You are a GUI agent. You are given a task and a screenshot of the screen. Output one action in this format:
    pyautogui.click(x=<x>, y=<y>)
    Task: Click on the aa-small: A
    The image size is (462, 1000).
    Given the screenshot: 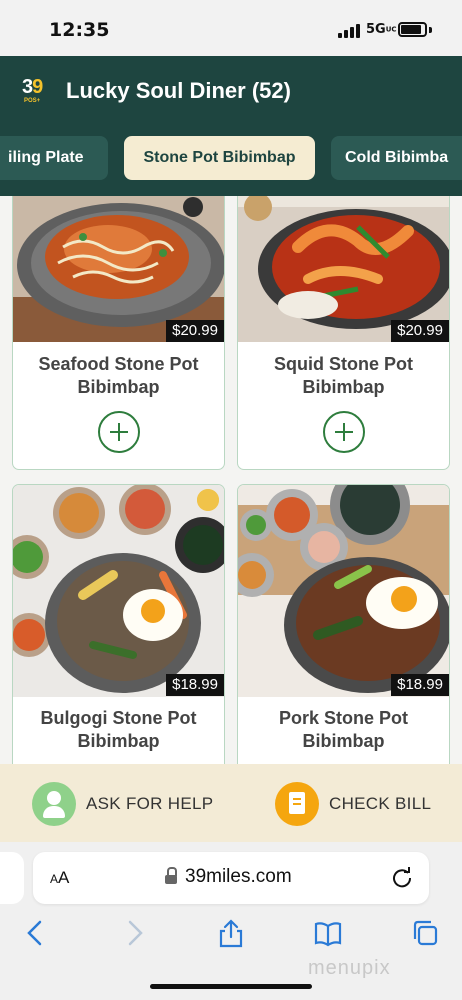 What is the action you would take?
    pyautogui.click(x=54, y=879)
    